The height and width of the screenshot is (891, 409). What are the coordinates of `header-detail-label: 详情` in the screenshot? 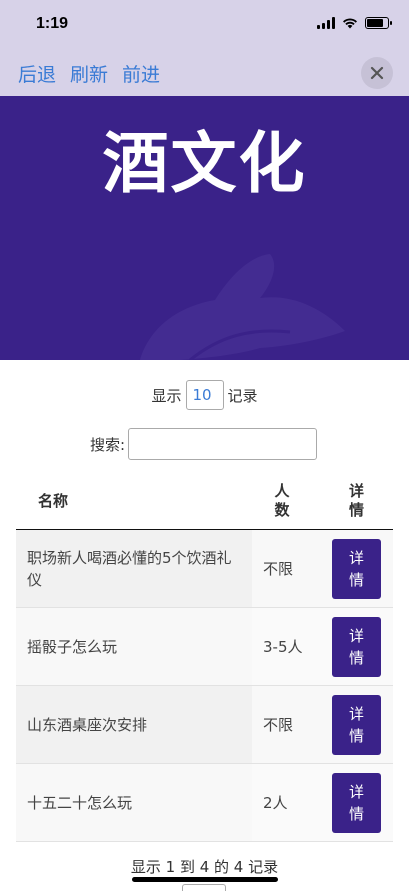 It's located at (356, 500).